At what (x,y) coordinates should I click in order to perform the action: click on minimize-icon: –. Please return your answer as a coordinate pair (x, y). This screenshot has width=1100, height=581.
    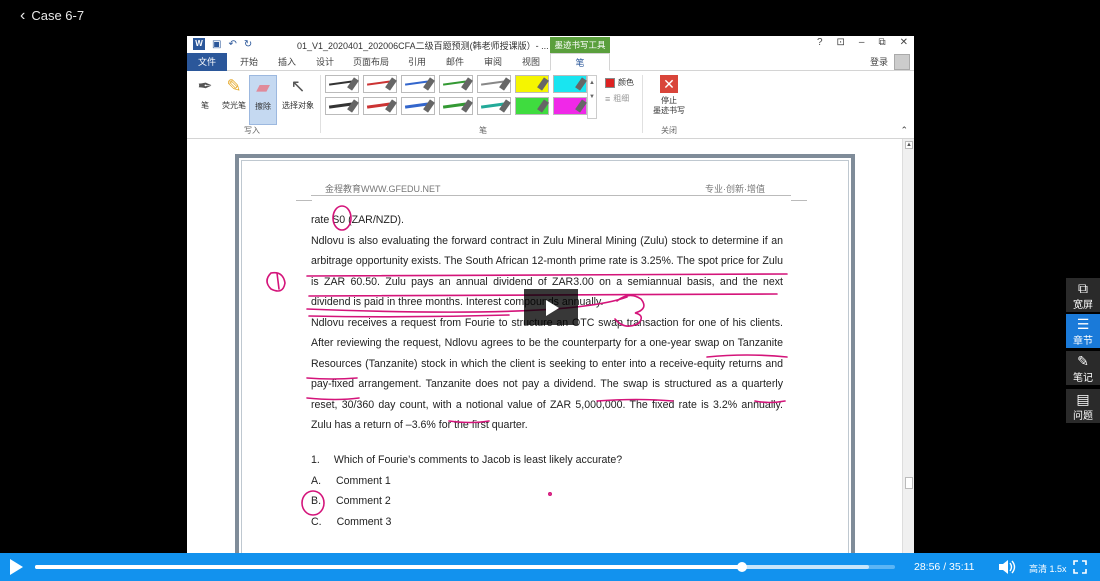
    Looking at the image, I should click on (862, 42).